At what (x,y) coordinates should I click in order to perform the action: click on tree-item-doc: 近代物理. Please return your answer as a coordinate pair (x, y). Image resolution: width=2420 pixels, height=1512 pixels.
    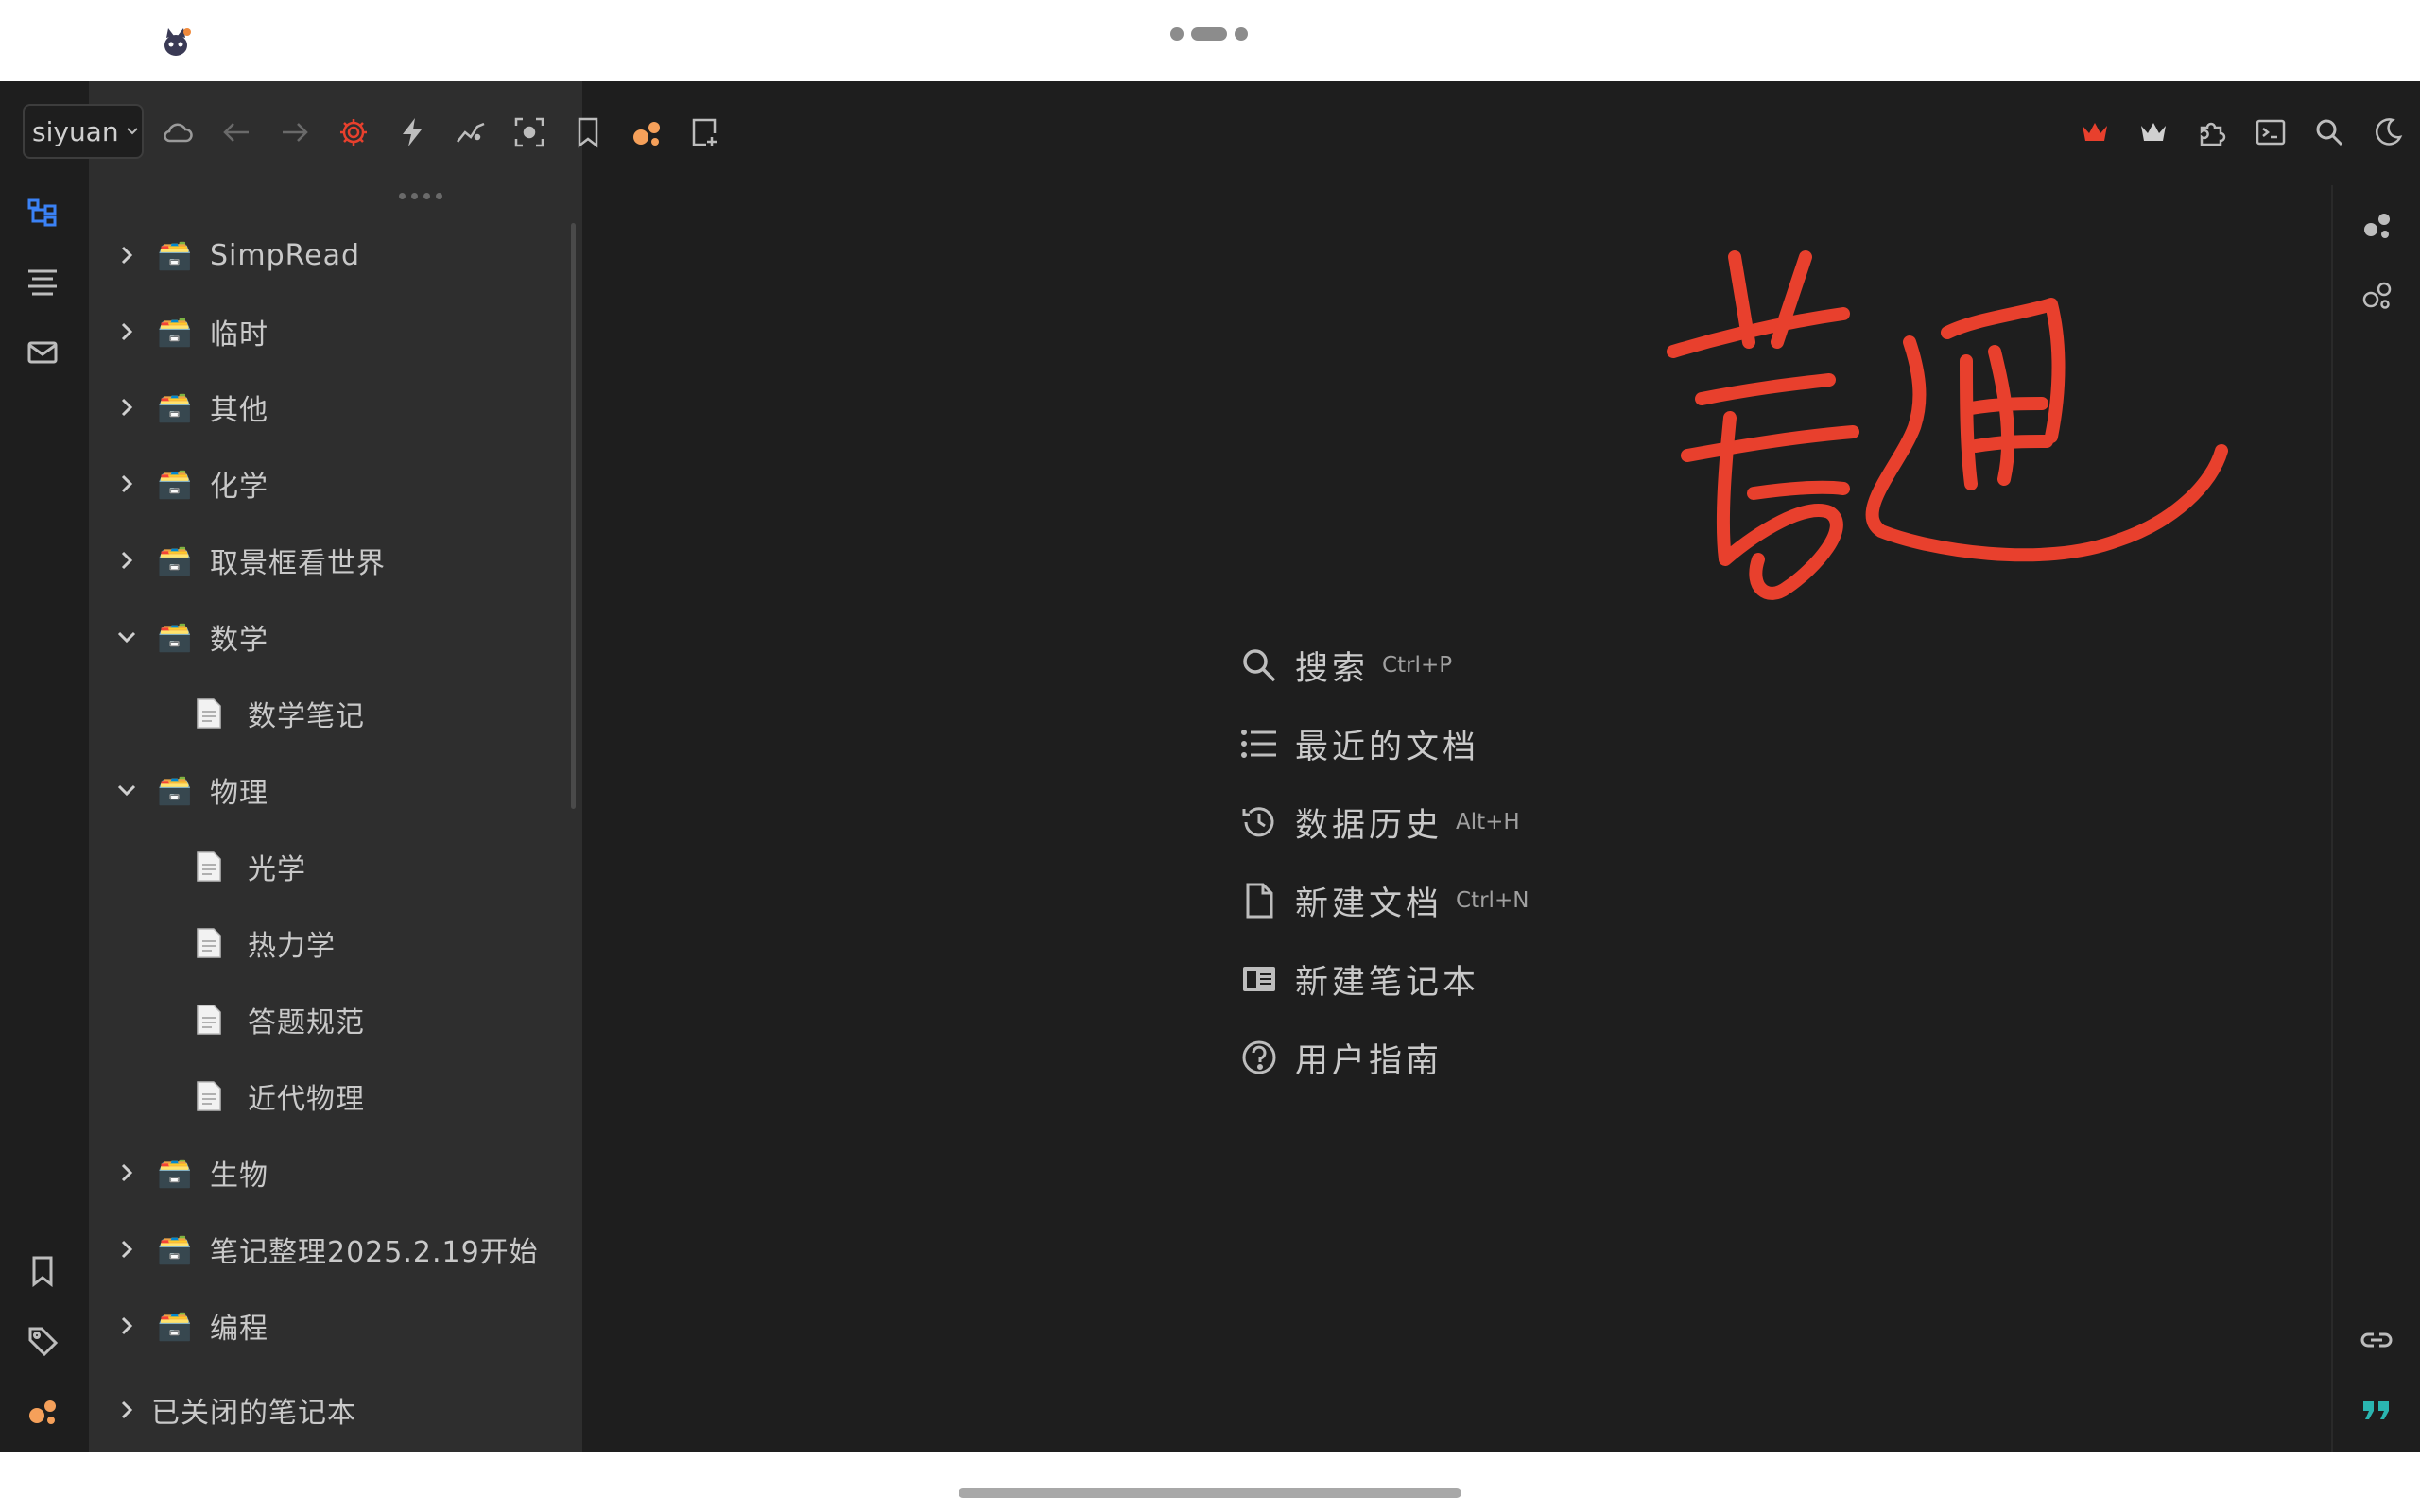
    Looking at the image, I should click on (325, 1096).